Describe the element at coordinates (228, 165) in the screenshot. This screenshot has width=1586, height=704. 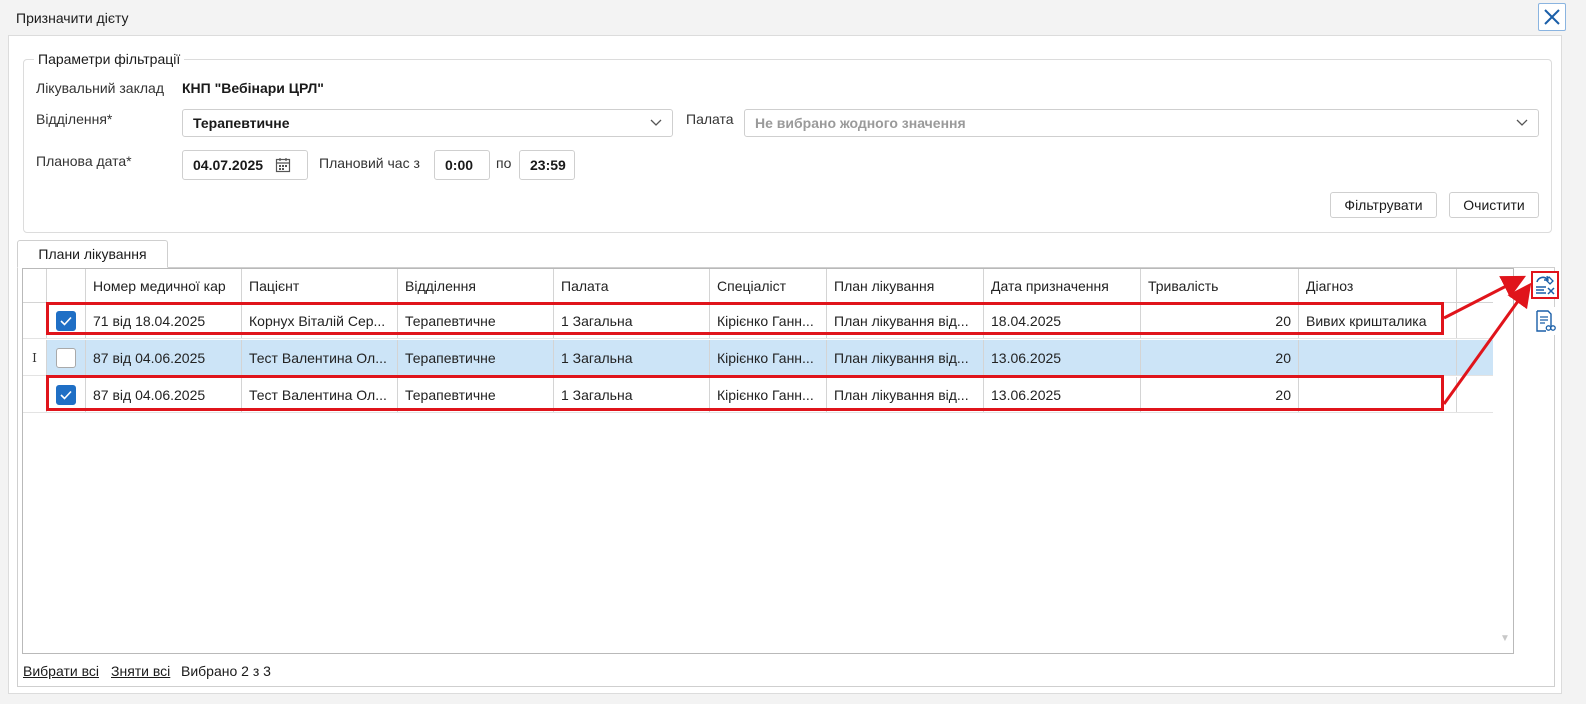
I see `date-value: 04.07.2025` at that location.